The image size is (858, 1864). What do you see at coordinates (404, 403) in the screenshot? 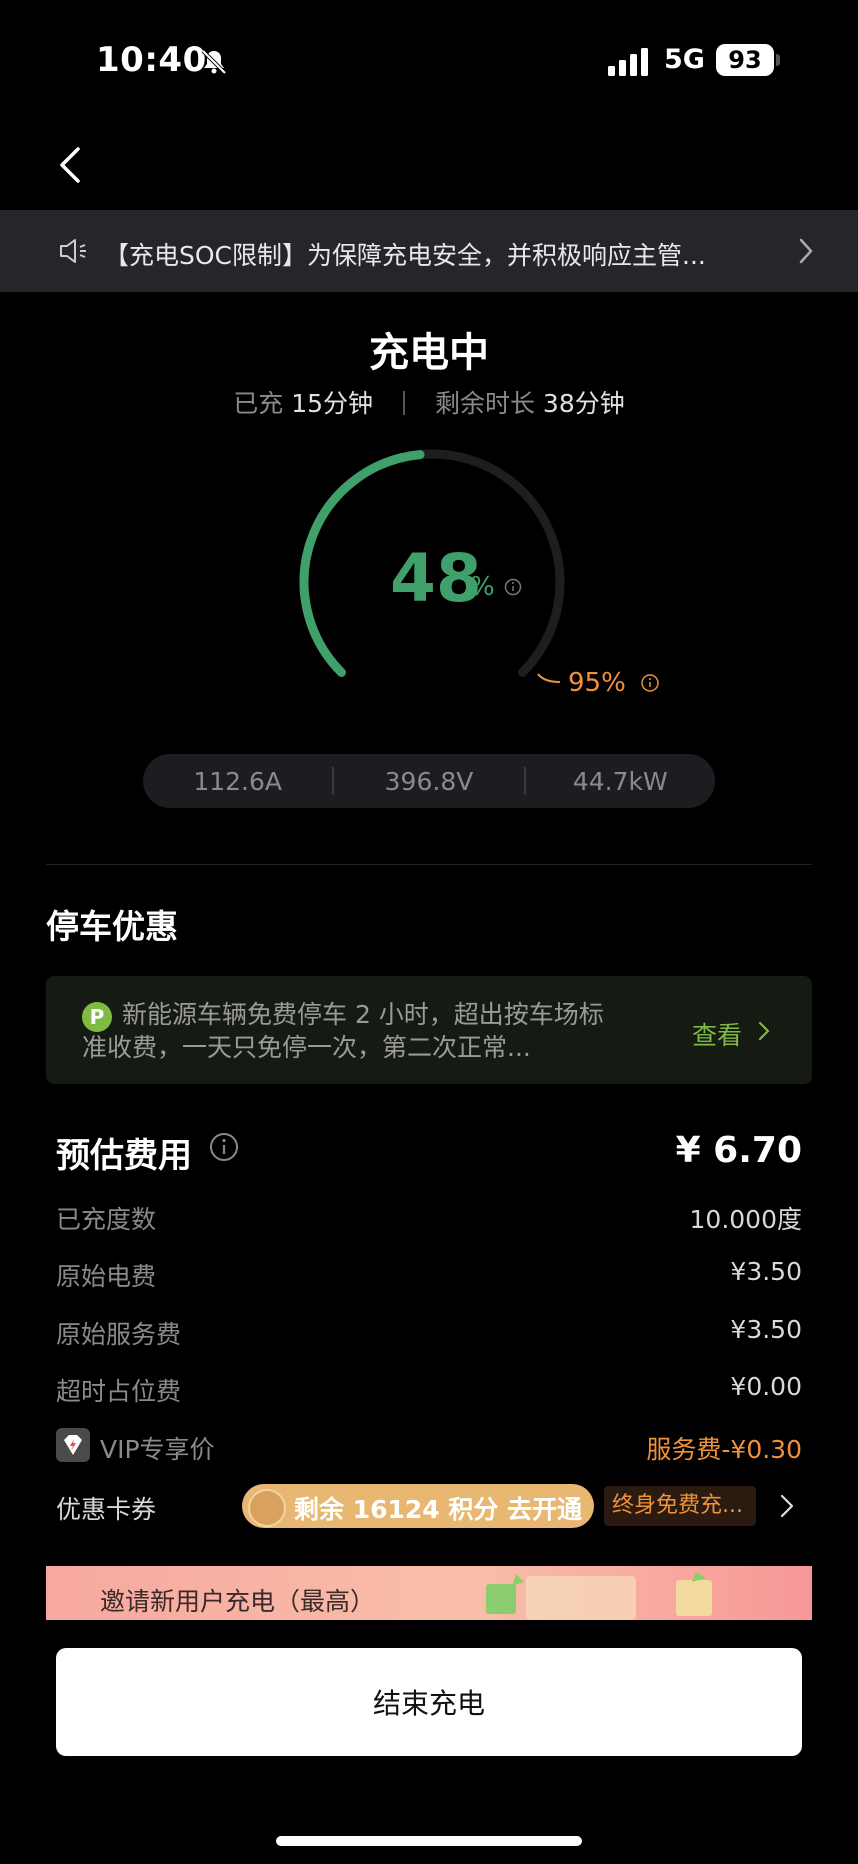
I see `duration-separator` at bounding box center [404, 403].